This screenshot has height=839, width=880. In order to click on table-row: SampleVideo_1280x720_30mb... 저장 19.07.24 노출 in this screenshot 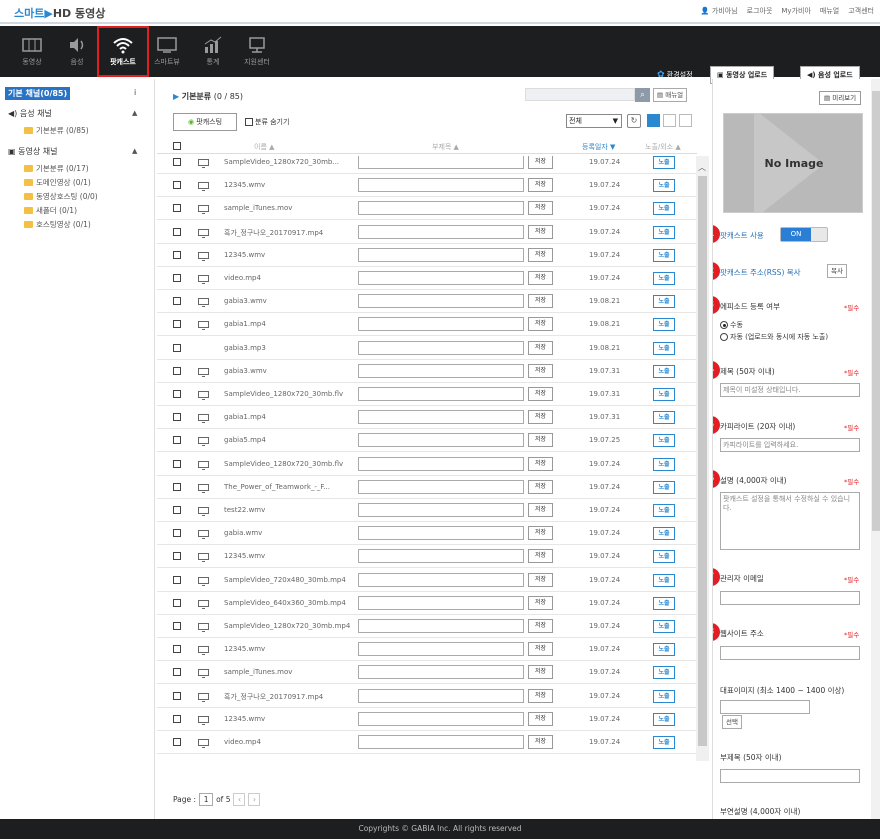, I will do `click(427, 165)`.